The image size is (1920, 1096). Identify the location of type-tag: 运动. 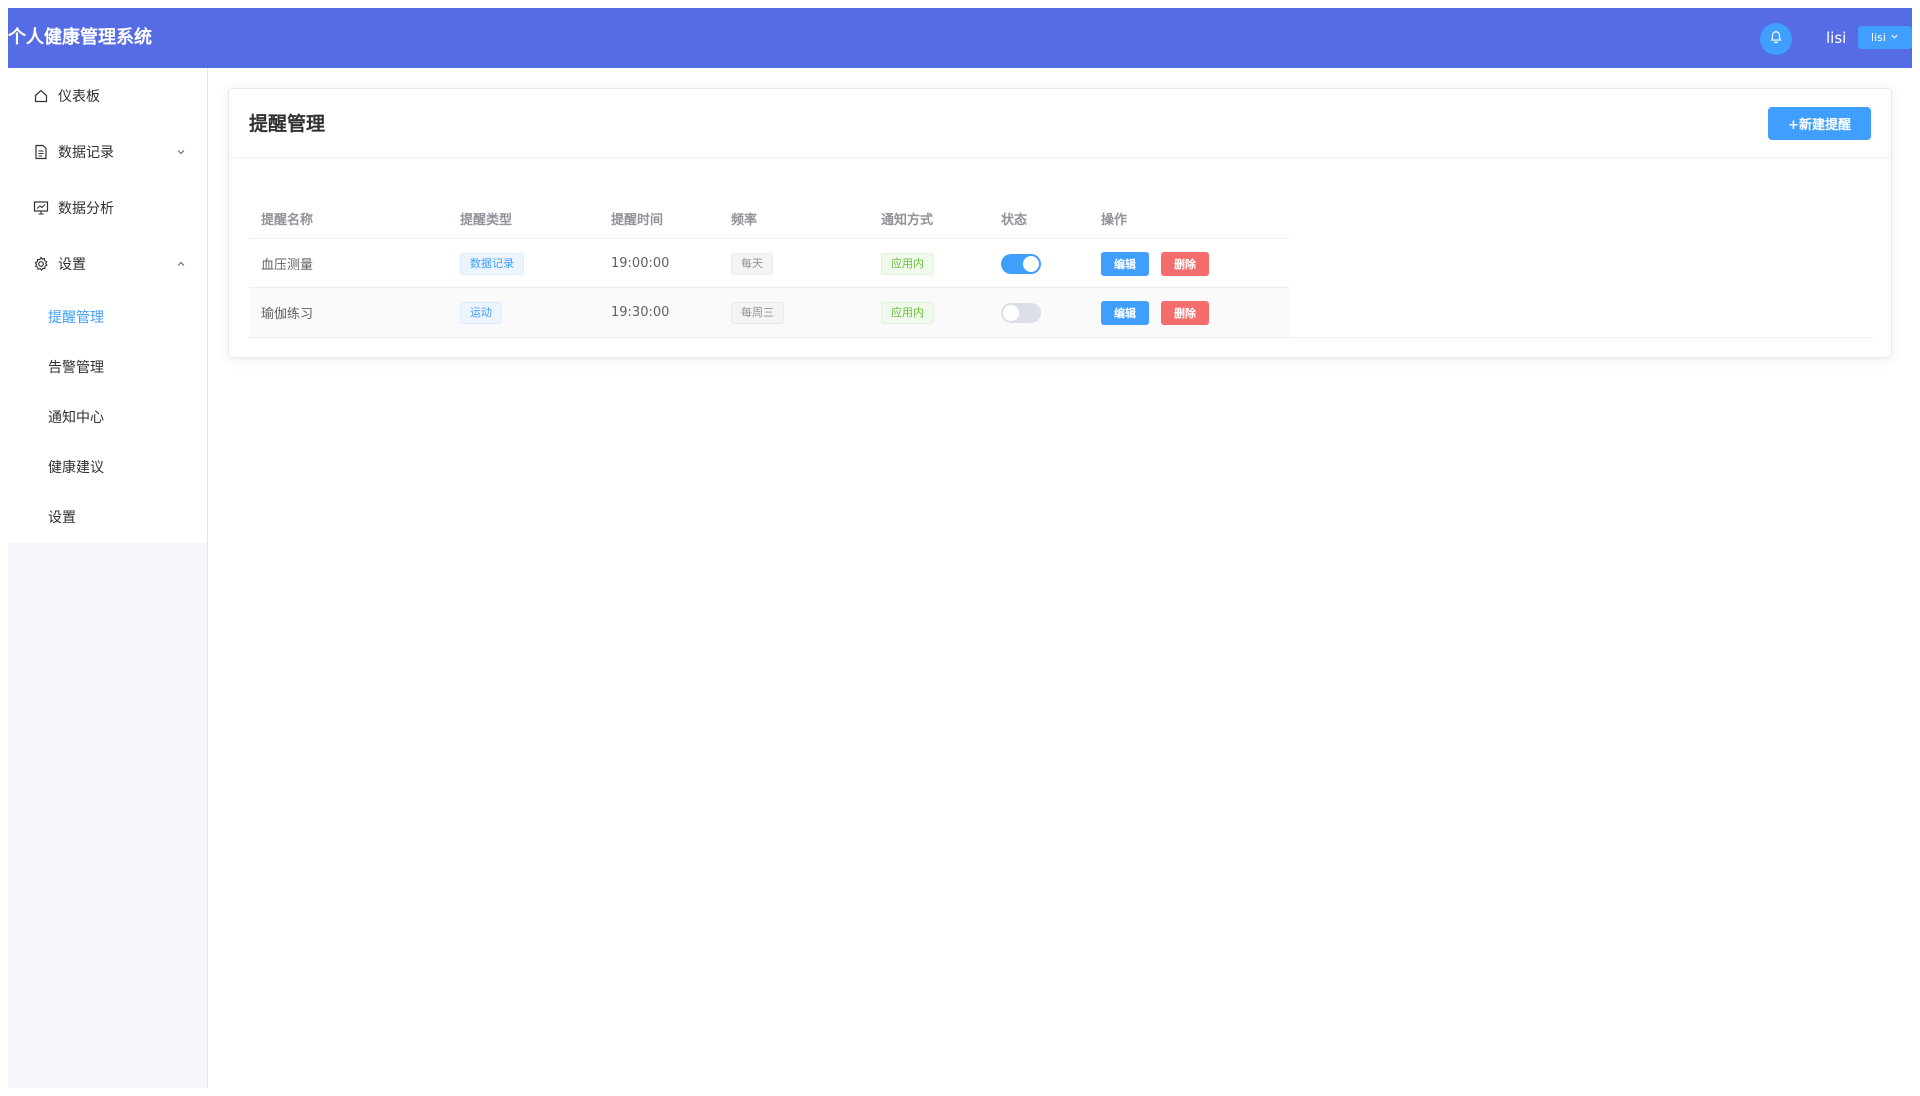
(481, 312).